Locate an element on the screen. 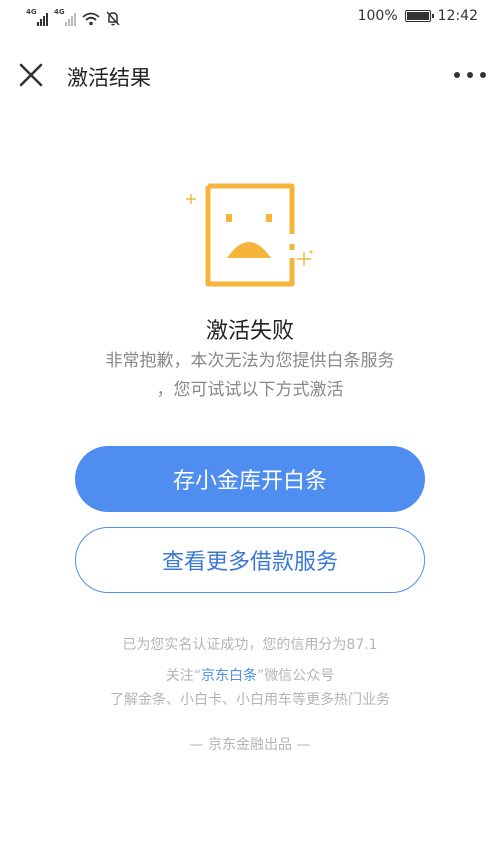  page-title: 激活结果 is located at coordinates (109, 78).